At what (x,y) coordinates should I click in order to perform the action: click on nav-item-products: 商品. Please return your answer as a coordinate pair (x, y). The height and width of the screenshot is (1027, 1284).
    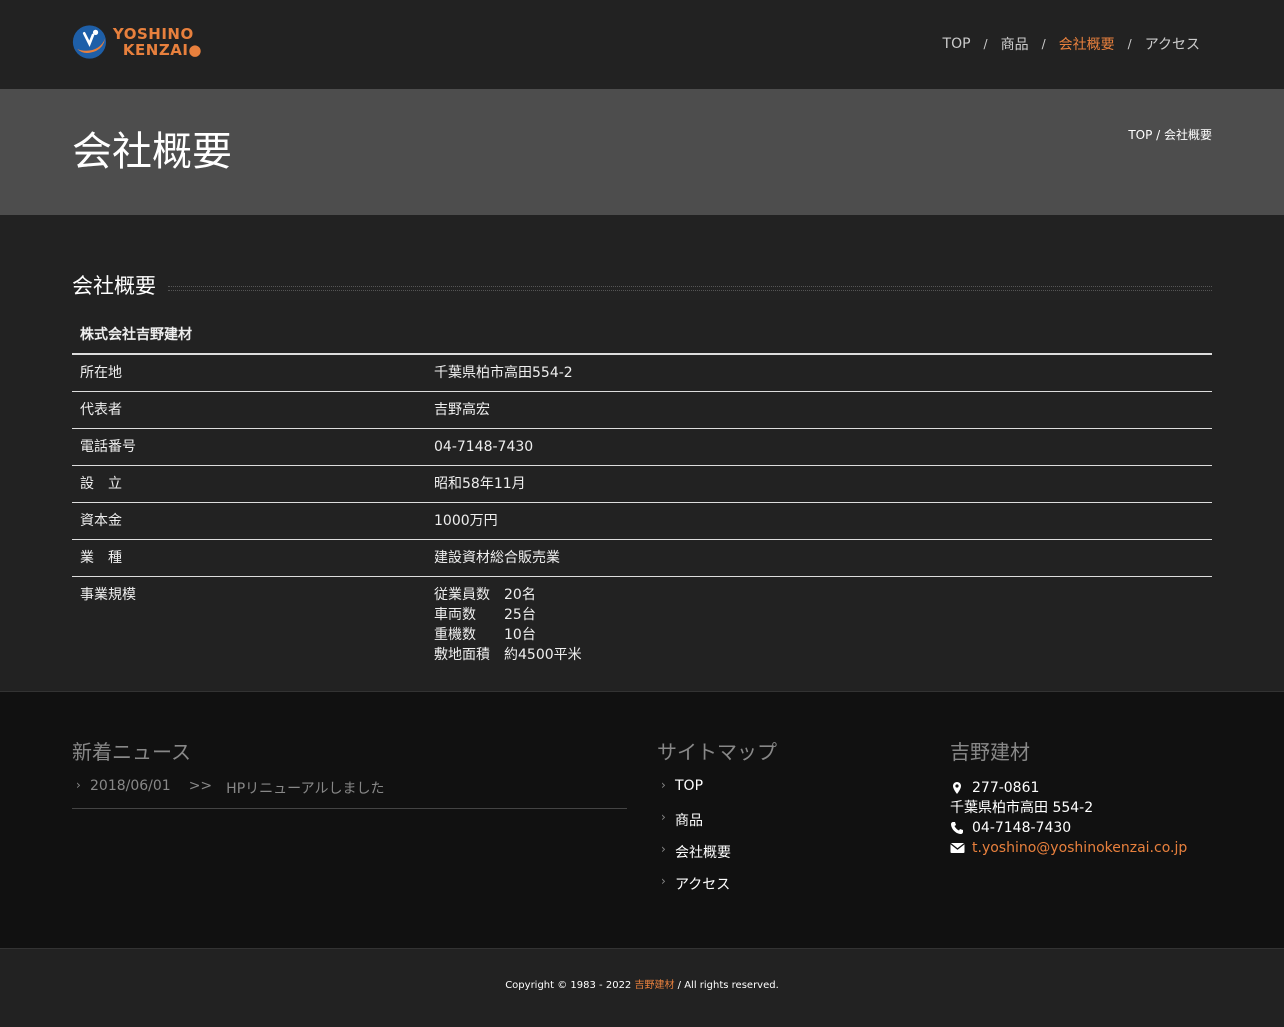
    Looking at the image, I should click on (1015, 44).